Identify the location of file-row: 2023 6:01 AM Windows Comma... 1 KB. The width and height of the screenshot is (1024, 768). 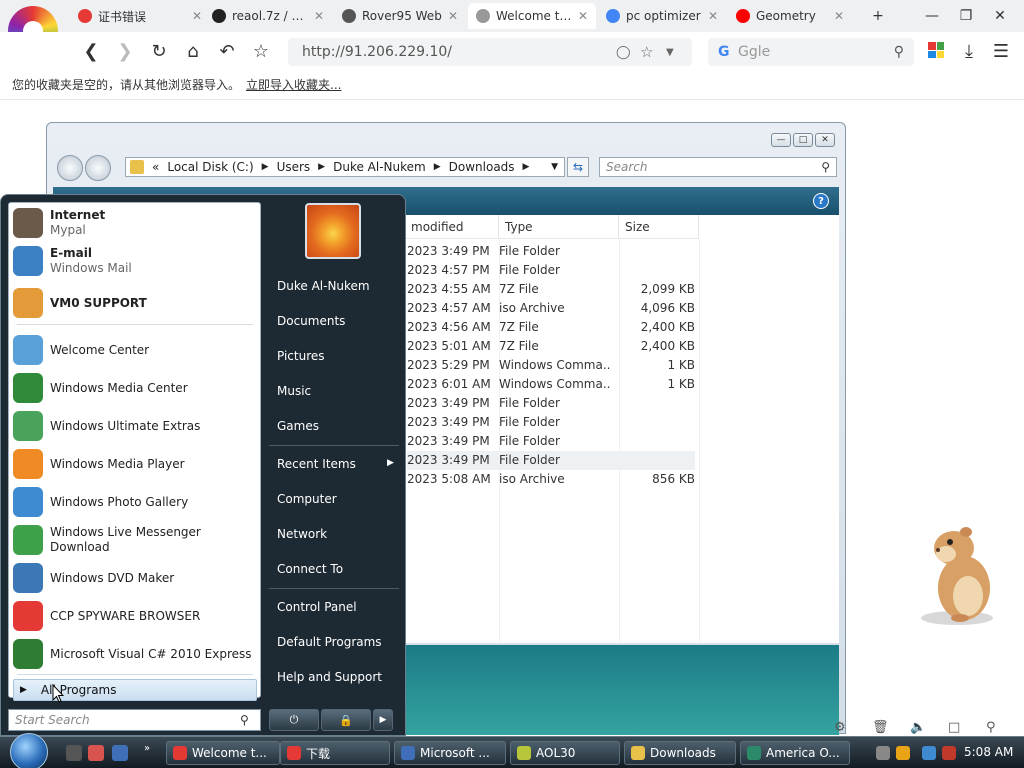
(551, 384).